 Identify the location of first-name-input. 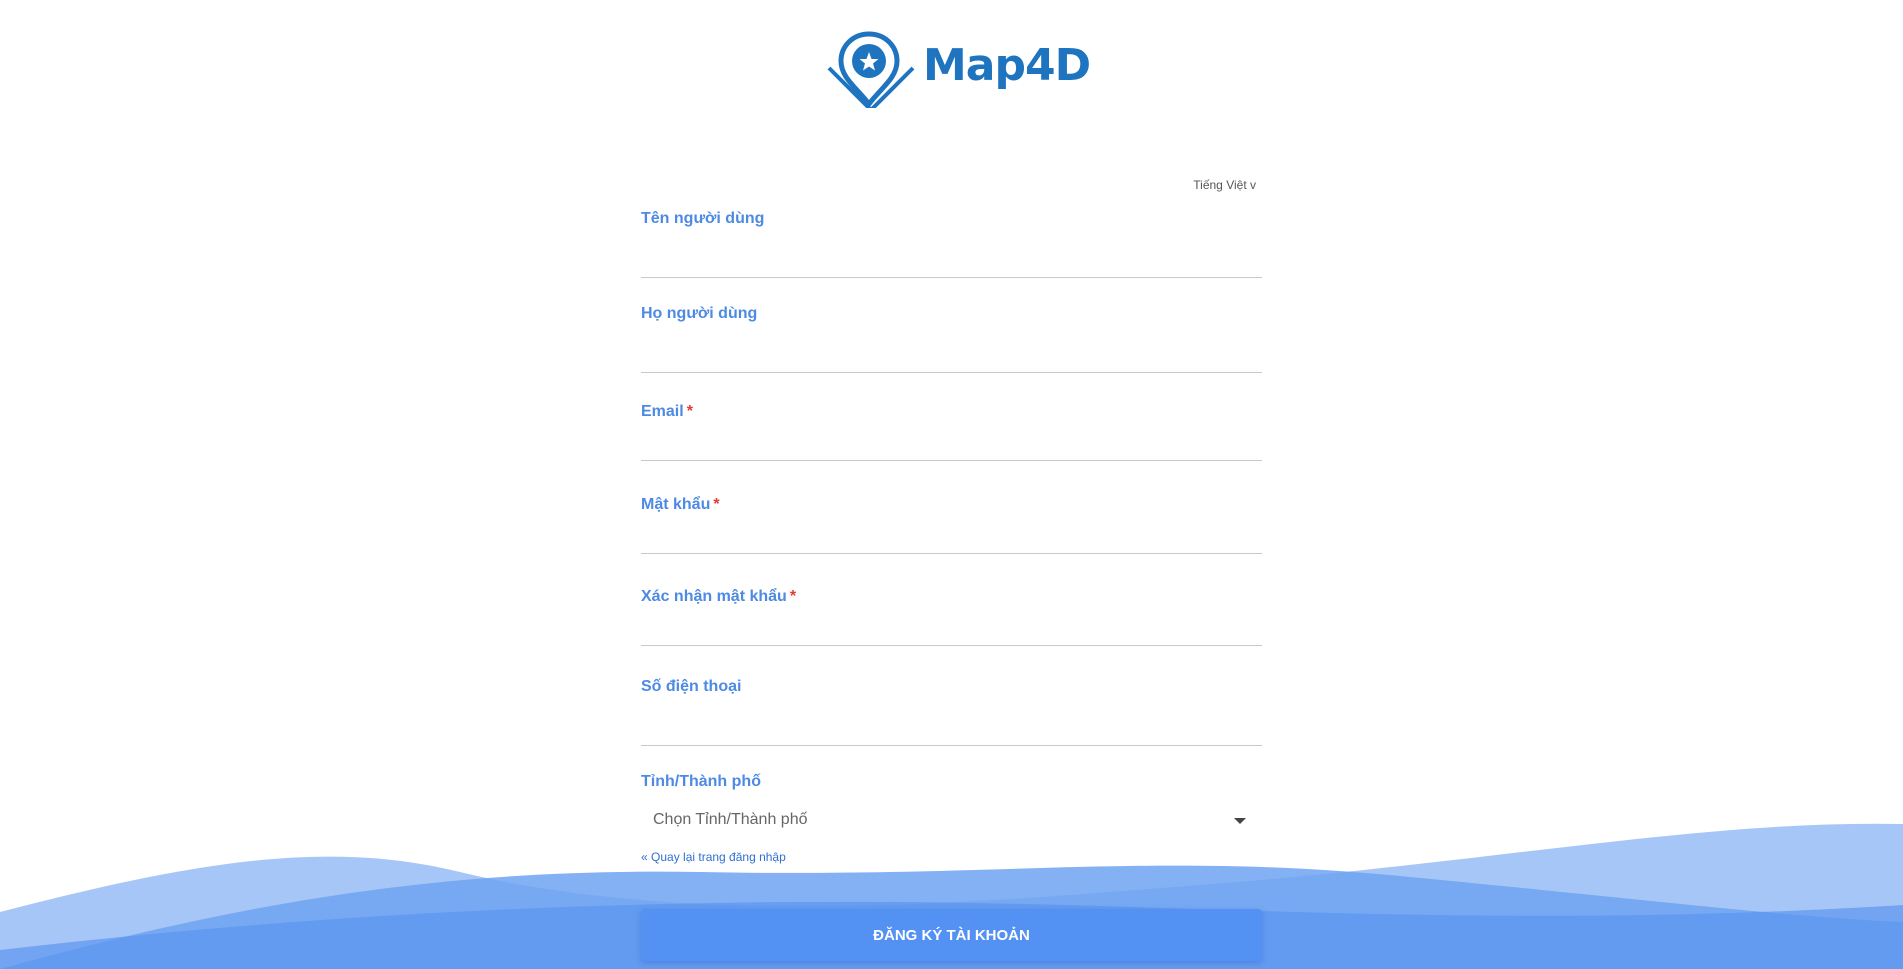
(951, 261).